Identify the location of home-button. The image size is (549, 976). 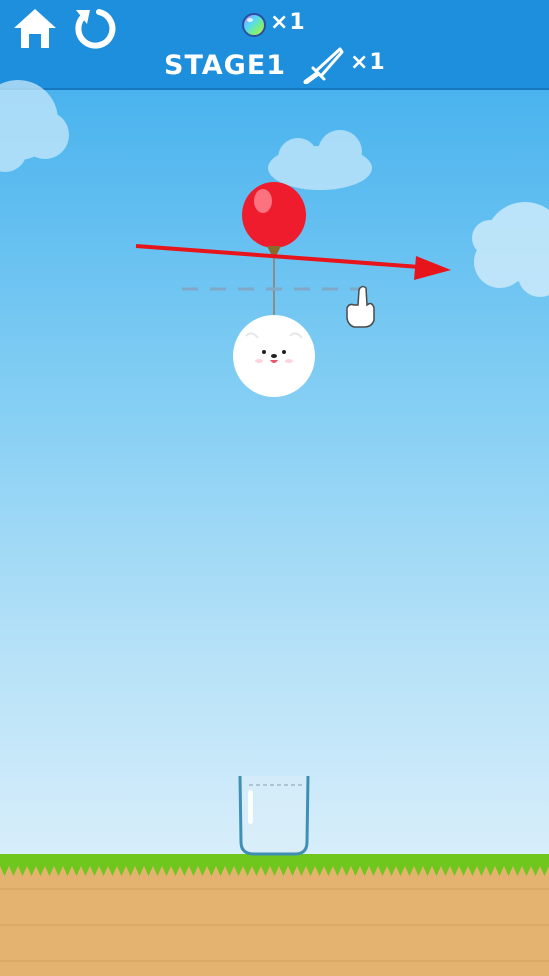
(35, 29).